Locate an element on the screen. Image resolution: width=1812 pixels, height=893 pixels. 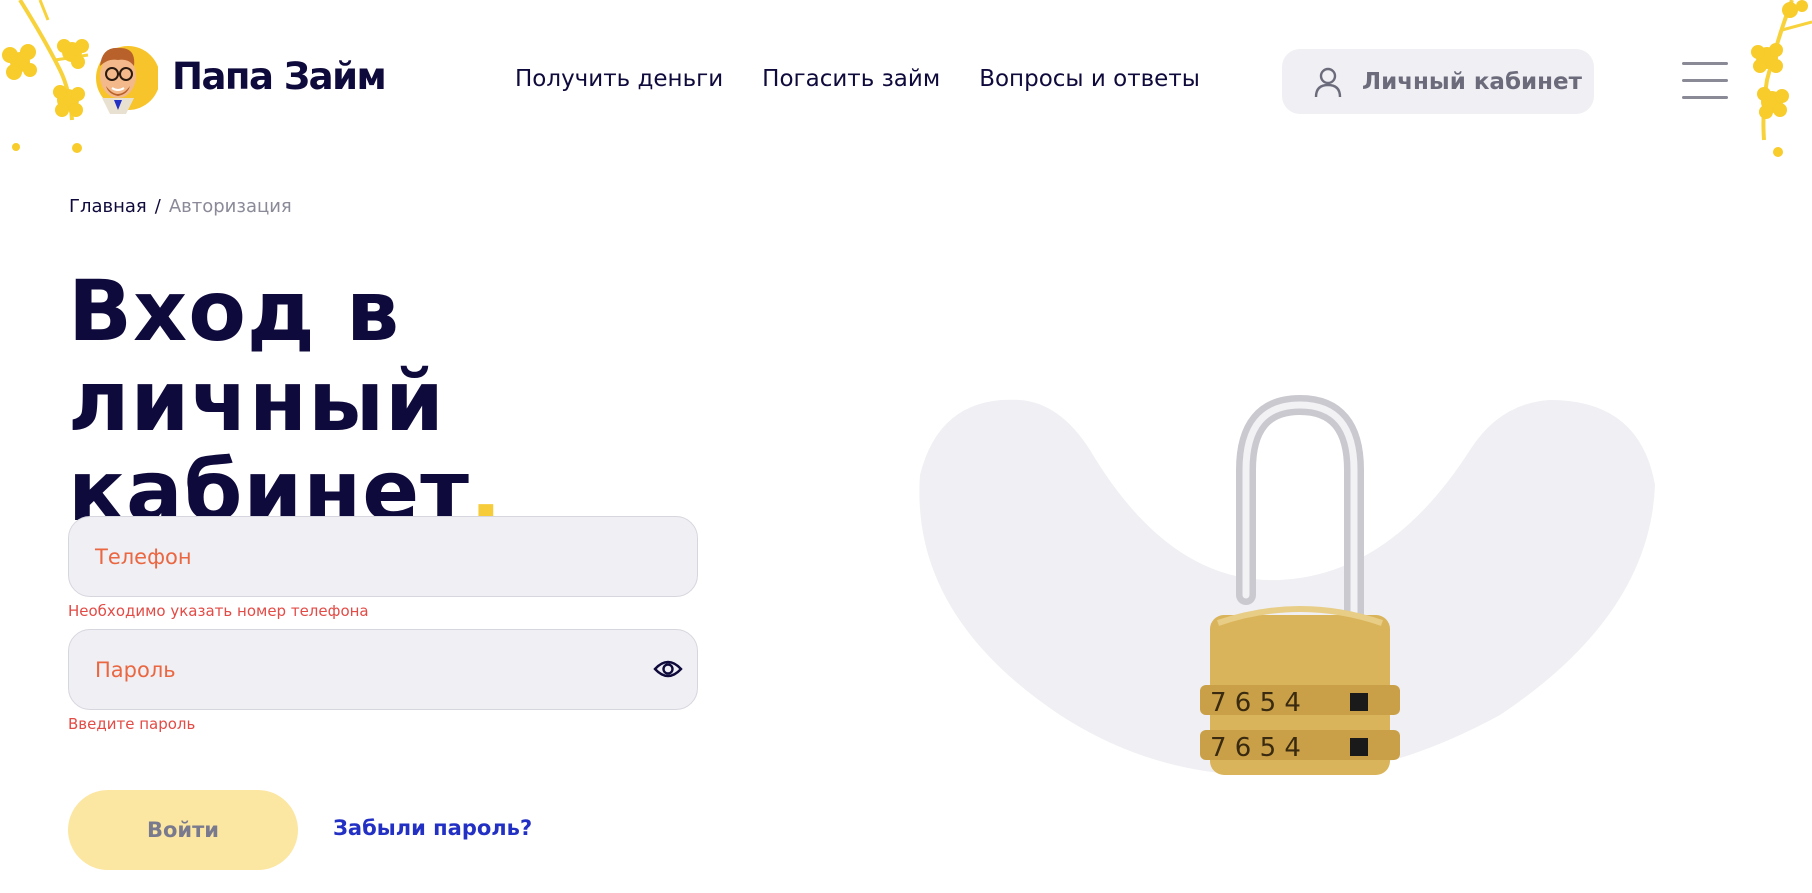
user-icon is located at coordinates (1328, 82).